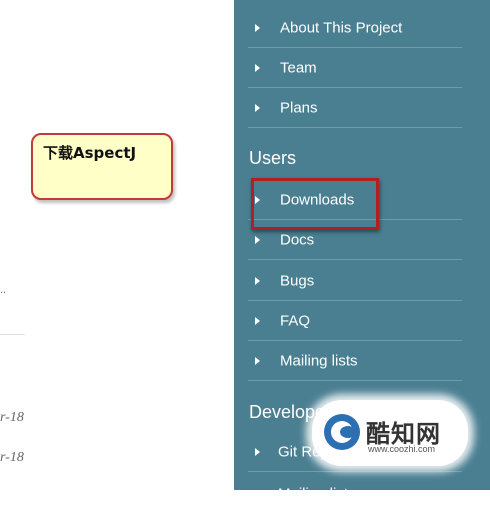 The image size is (490, 514). I want to click on sidebar-item-plans: Plans, so click(355, 108).